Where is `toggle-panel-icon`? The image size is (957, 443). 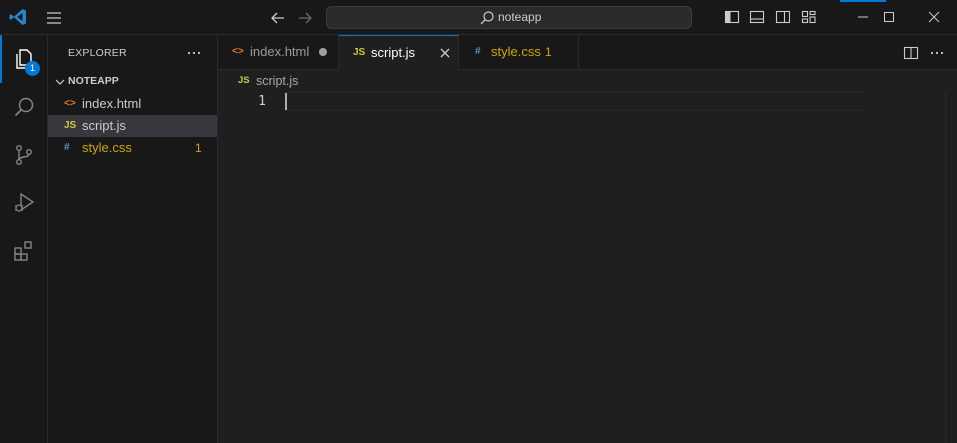
toggle-panel-icon is located at coordinates (757, 17).